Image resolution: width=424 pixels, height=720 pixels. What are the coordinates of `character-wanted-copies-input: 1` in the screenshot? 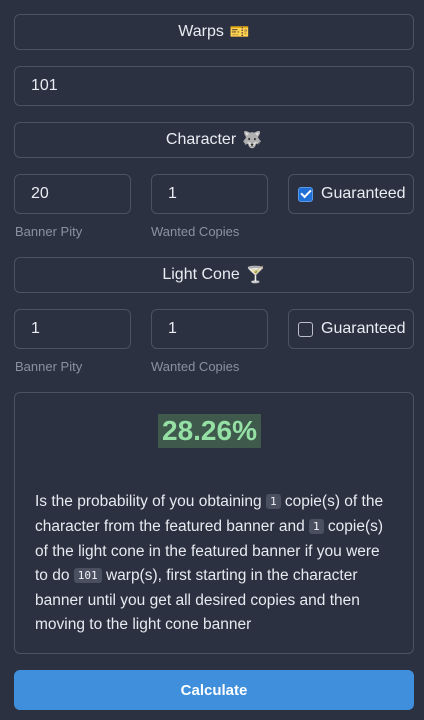 It's located at (209, 194).